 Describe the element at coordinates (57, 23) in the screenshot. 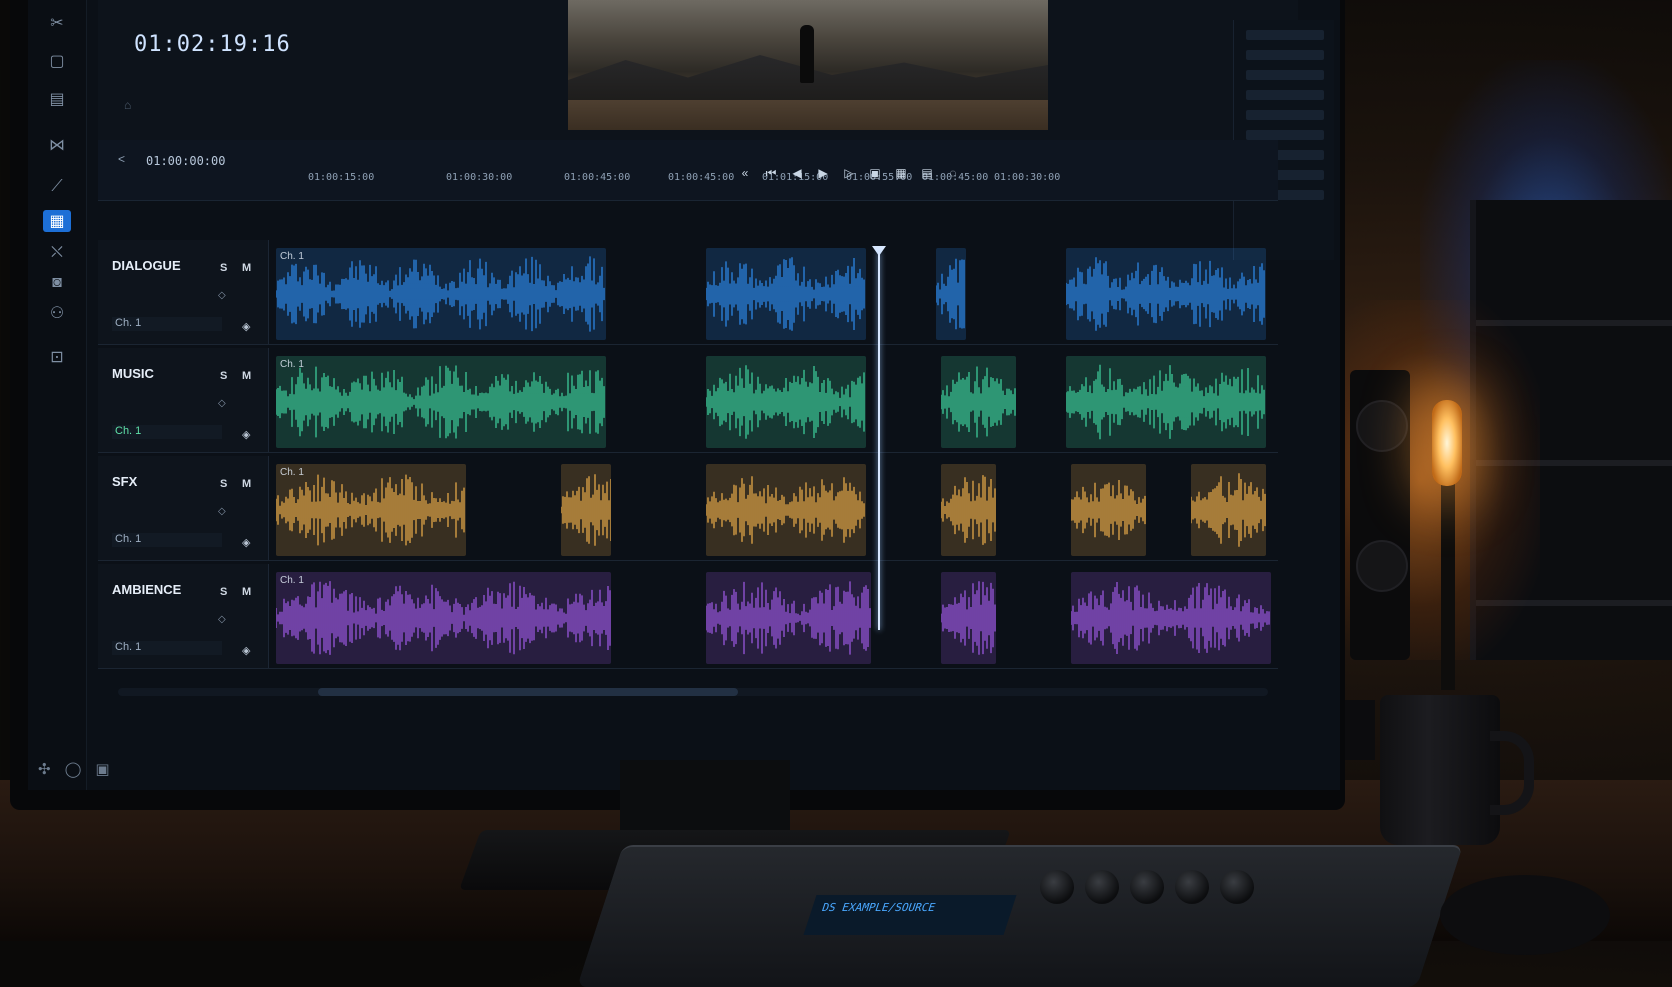

I see `tools-icon: ✂` at that location.